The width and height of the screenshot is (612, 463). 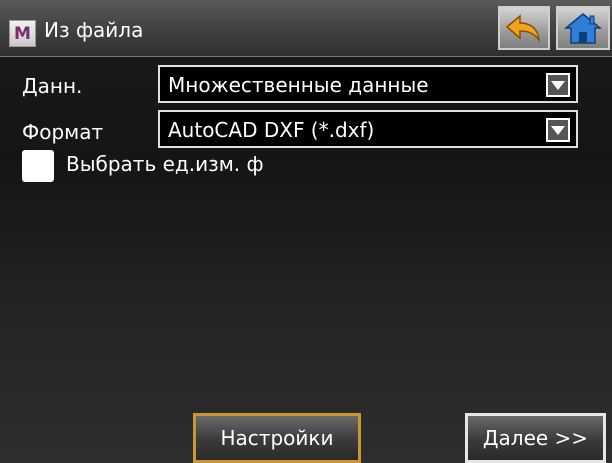 What do you see at coordinates (277, 438) in the screenshot?
I see `settings-button: Настройки` at bounding box center [277, 438].